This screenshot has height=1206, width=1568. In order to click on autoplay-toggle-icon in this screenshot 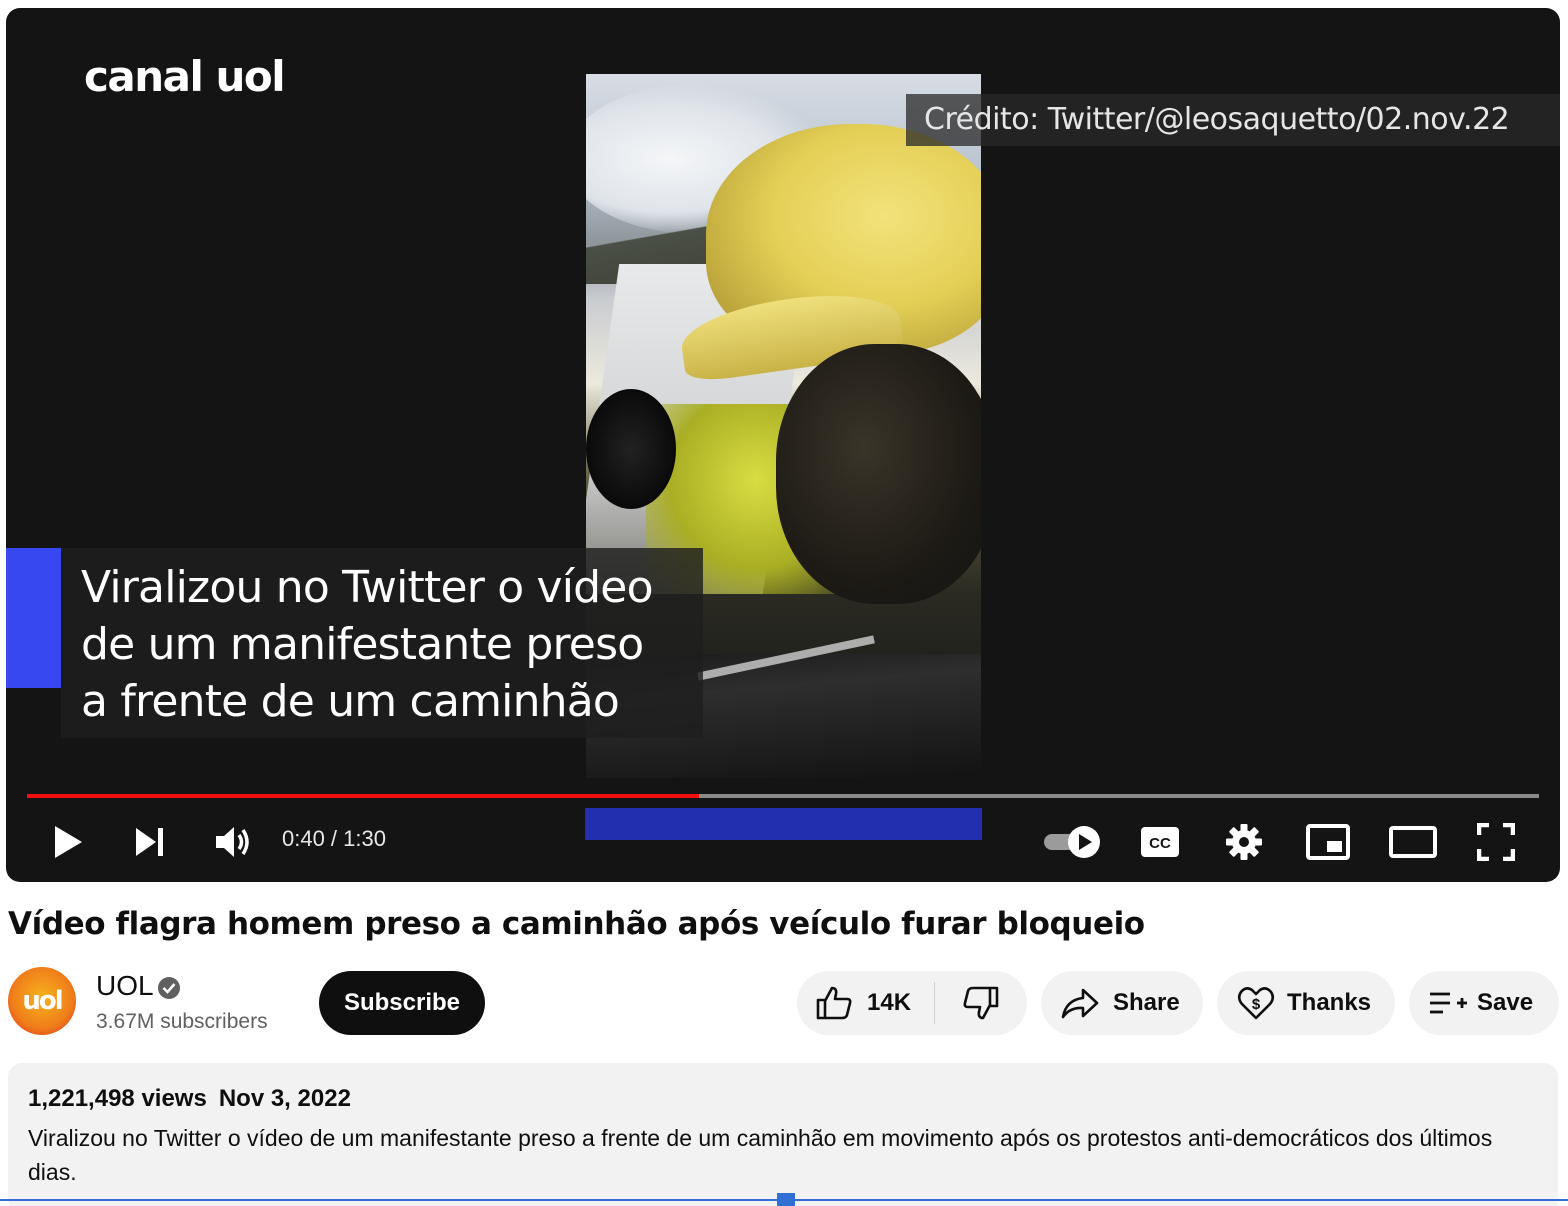, I will do `click(1072, 842)`.